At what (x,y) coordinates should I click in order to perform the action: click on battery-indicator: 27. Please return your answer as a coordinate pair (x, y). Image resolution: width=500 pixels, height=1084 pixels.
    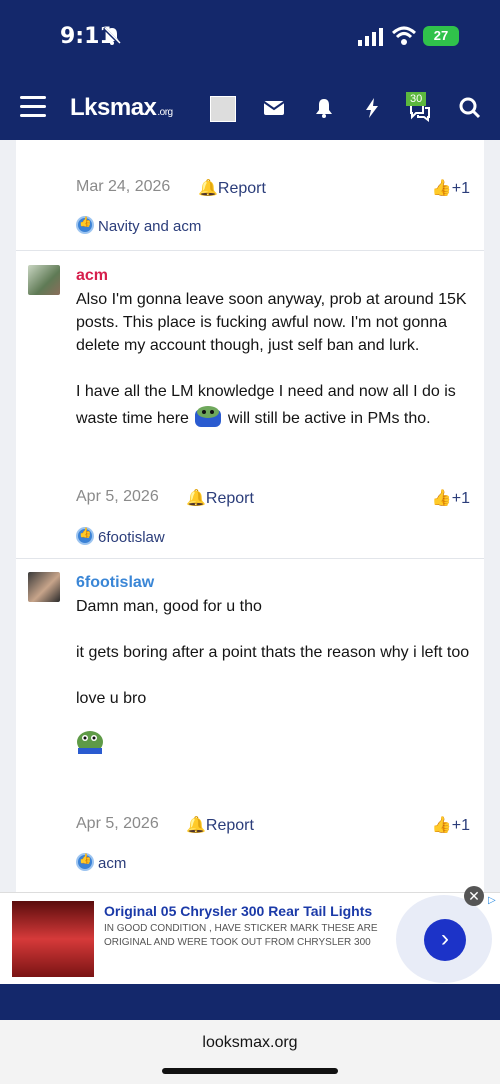
    Looking at the image, I should click on (441, 36).